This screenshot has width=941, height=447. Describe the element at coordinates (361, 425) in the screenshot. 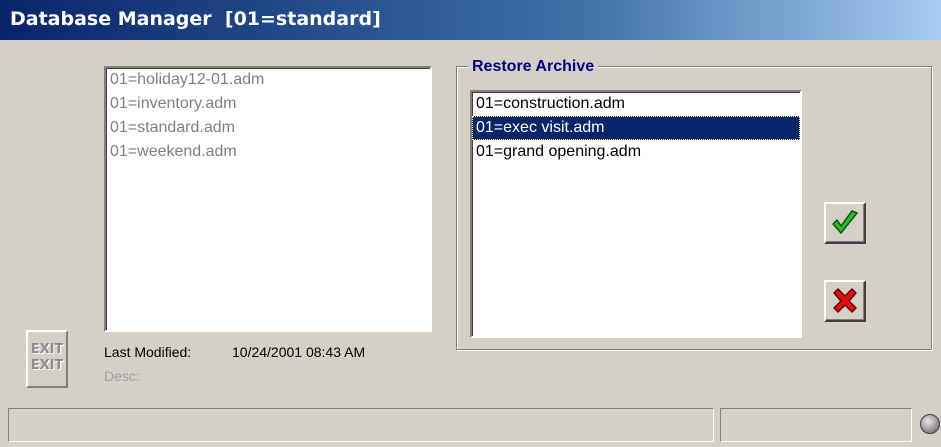

I see `status-panel-main` at that location.